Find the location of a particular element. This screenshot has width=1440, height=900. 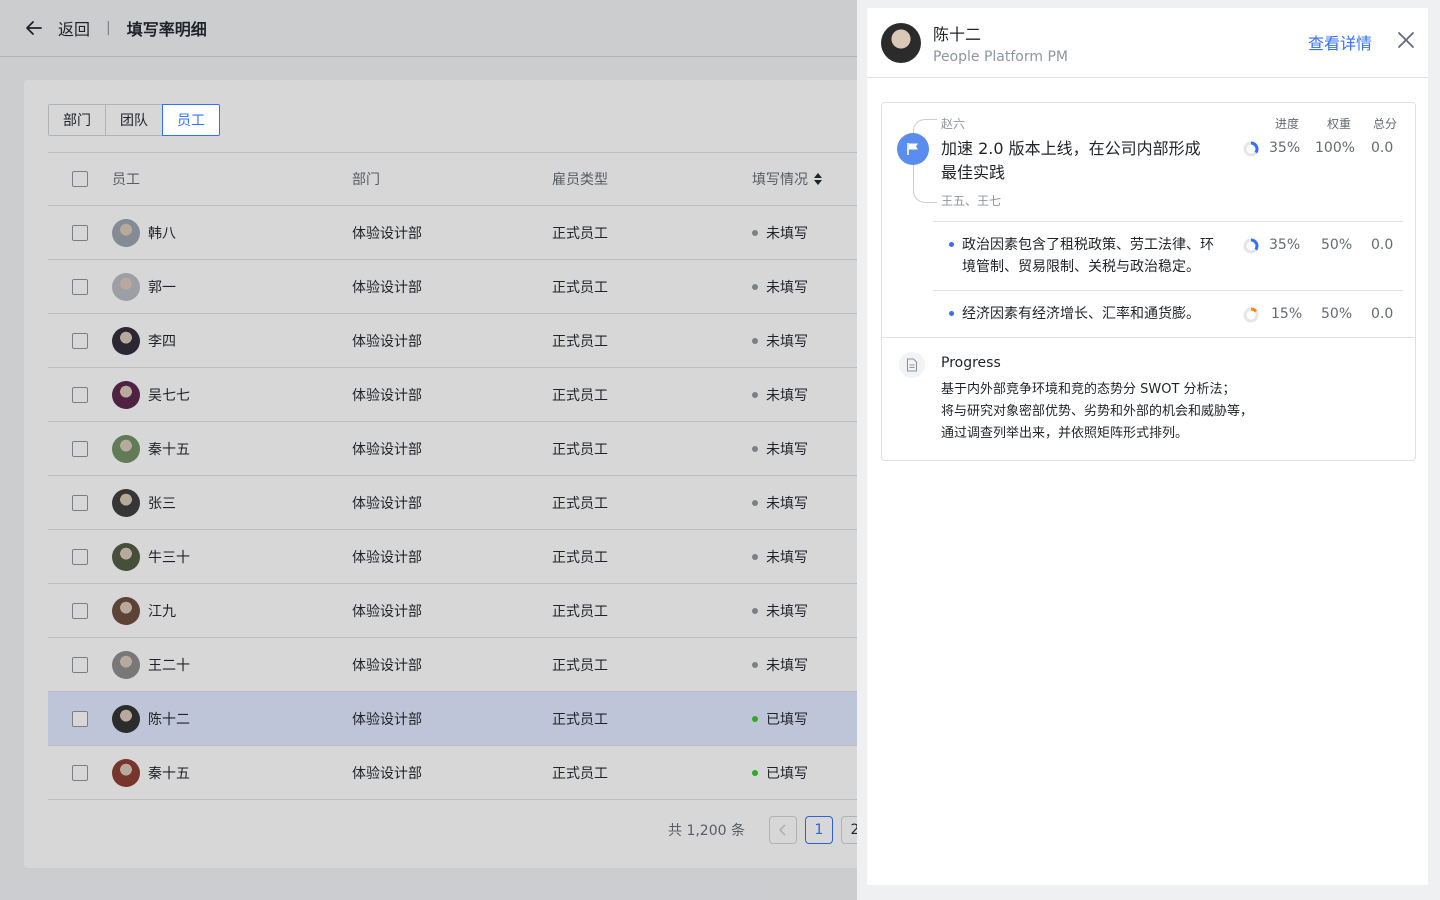

objective-owner: 赵六 is located at coordinates (953, 124).